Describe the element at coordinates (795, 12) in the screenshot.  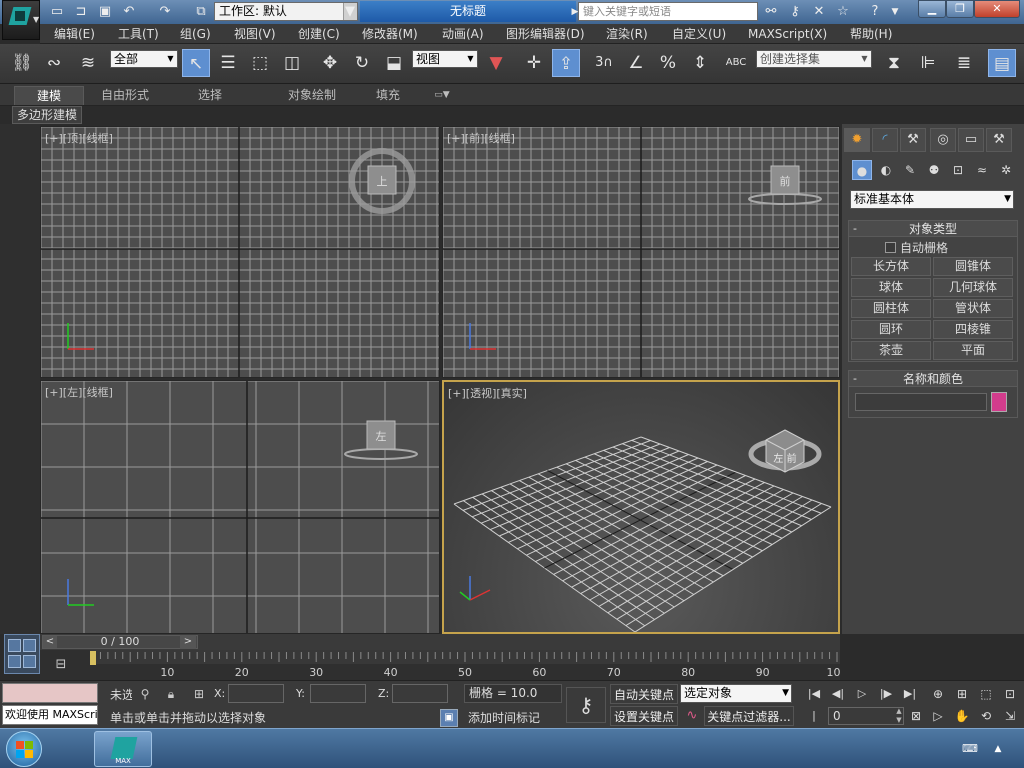
I see `subscription-icon: ⚷` at that location.